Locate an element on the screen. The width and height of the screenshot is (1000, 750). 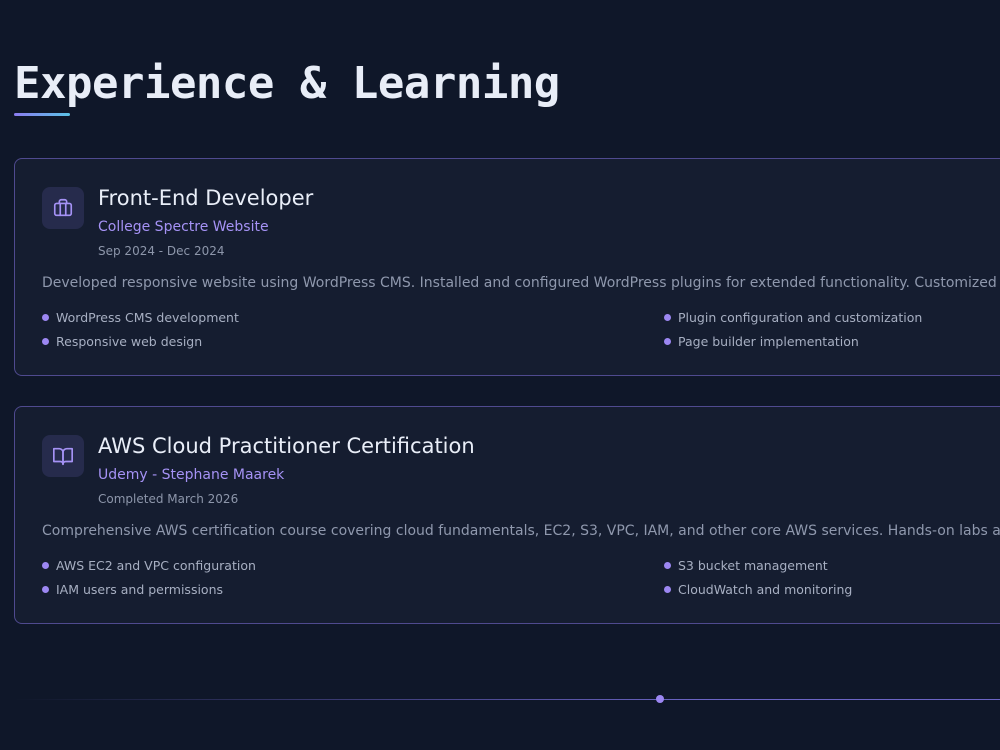
bullet-item: WordPress CMS development is located at coordinates (140, 317).